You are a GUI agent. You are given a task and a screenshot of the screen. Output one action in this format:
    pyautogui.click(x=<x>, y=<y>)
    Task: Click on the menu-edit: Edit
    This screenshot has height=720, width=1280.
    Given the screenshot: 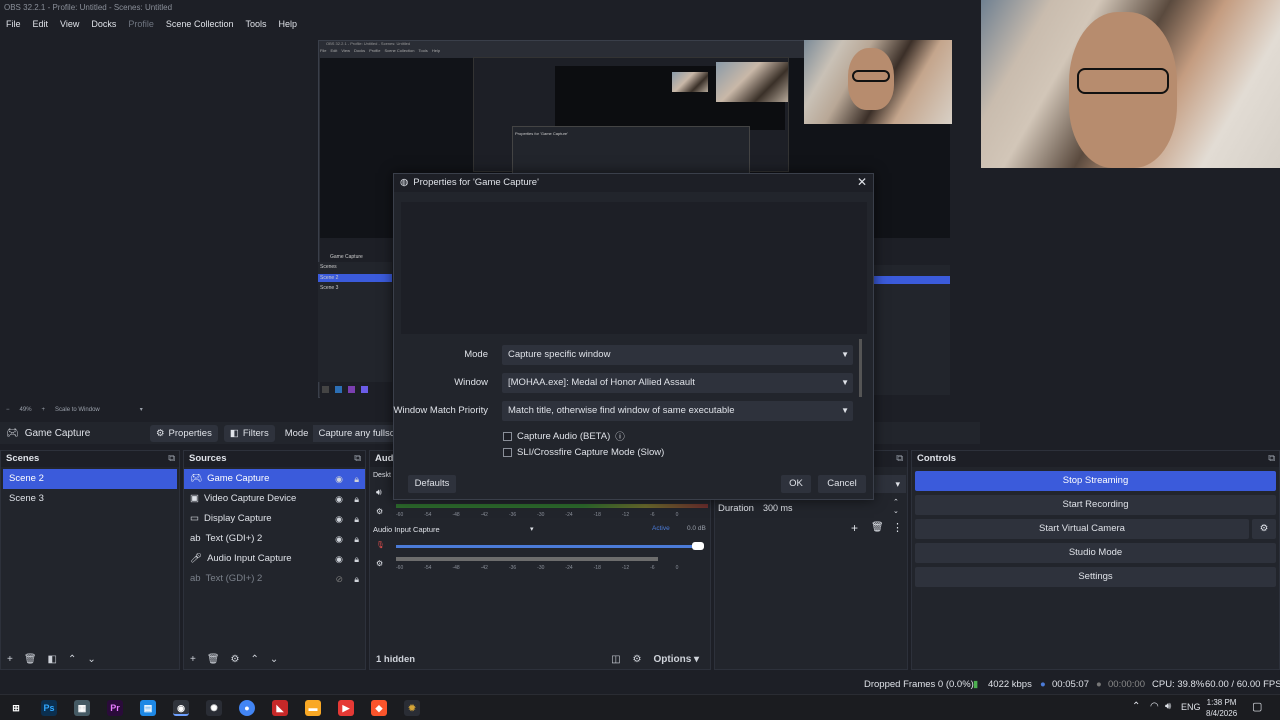 What is the action you would take?
    pyautogui.click(x=41, y=24)
    